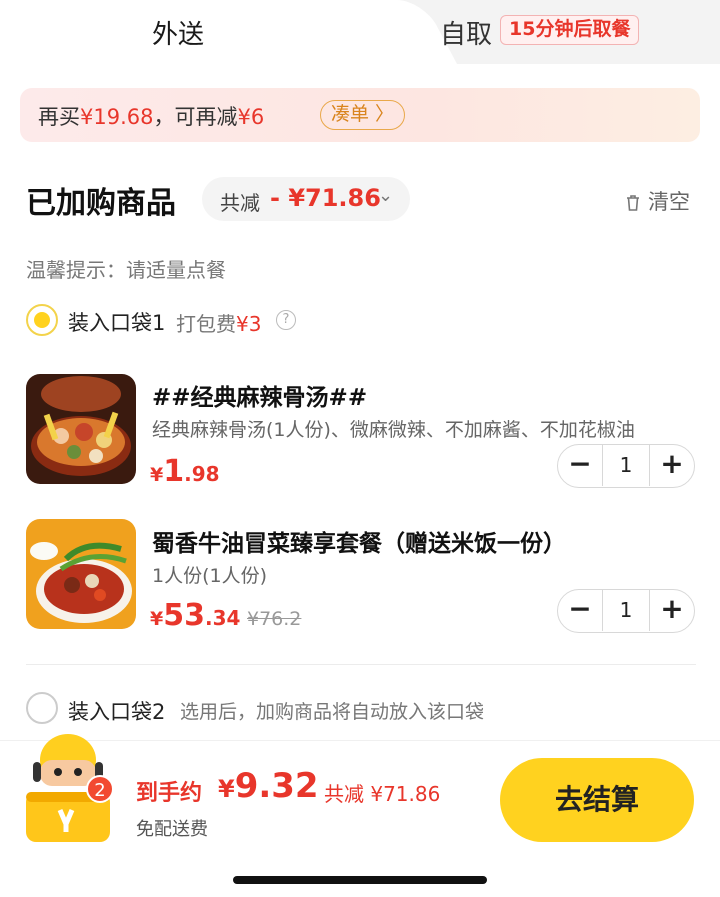 The height and width of the screenshot is (897, 720). Describe the element at coordinates (184, 615) in the screenshot. I see `price-integer: 53` at that location.